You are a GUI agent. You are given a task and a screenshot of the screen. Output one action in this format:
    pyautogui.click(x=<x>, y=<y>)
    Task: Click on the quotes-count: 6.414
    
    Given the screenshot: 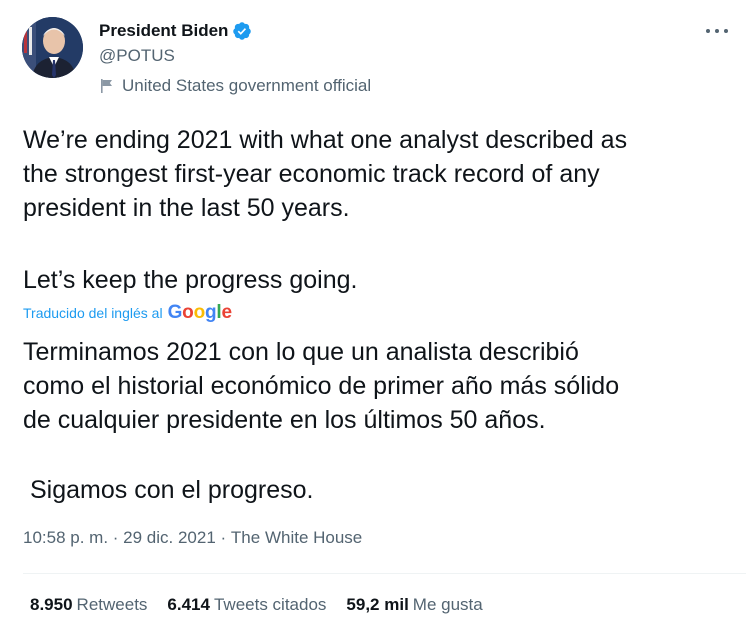 What is the action you would take?
    pyautogui.click(x=188, y=604)
    